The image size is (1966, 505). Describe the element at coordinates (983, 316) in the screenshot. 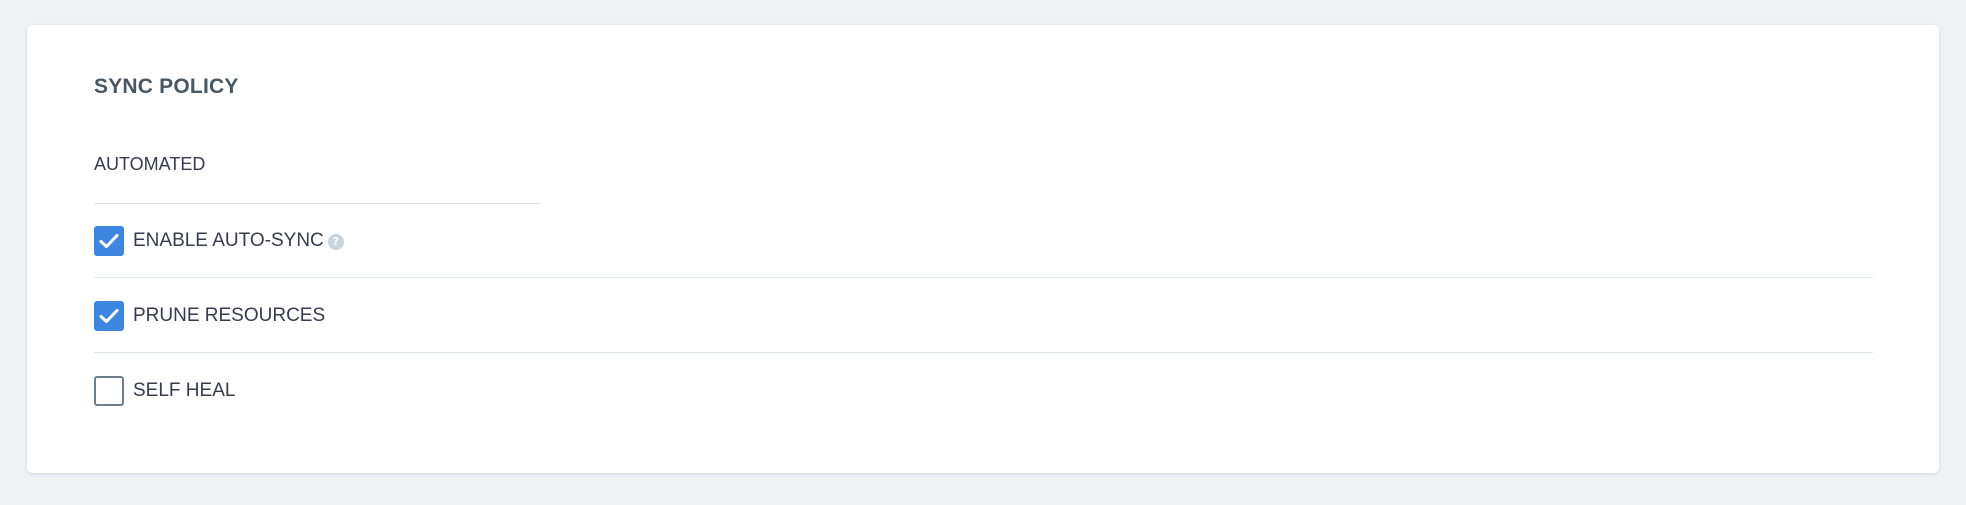

I see `option-row-prune-resources: PRUNE RESOURCES` at that location.